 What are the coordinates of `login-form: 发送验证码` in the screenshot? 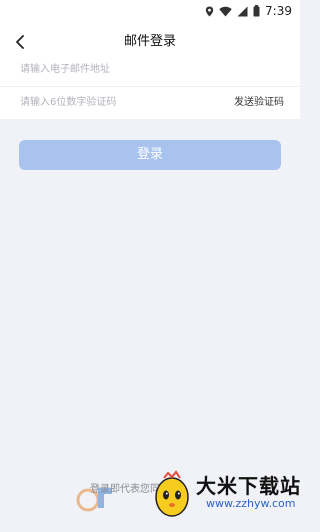 It's located at (150, 86).